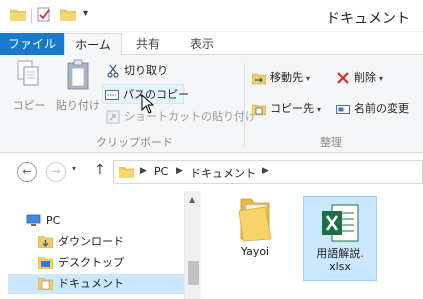 The image size is (423, 299). Describe the element at coordinates (78, 74) in the screenshot. I see `paste-icon` at that location.